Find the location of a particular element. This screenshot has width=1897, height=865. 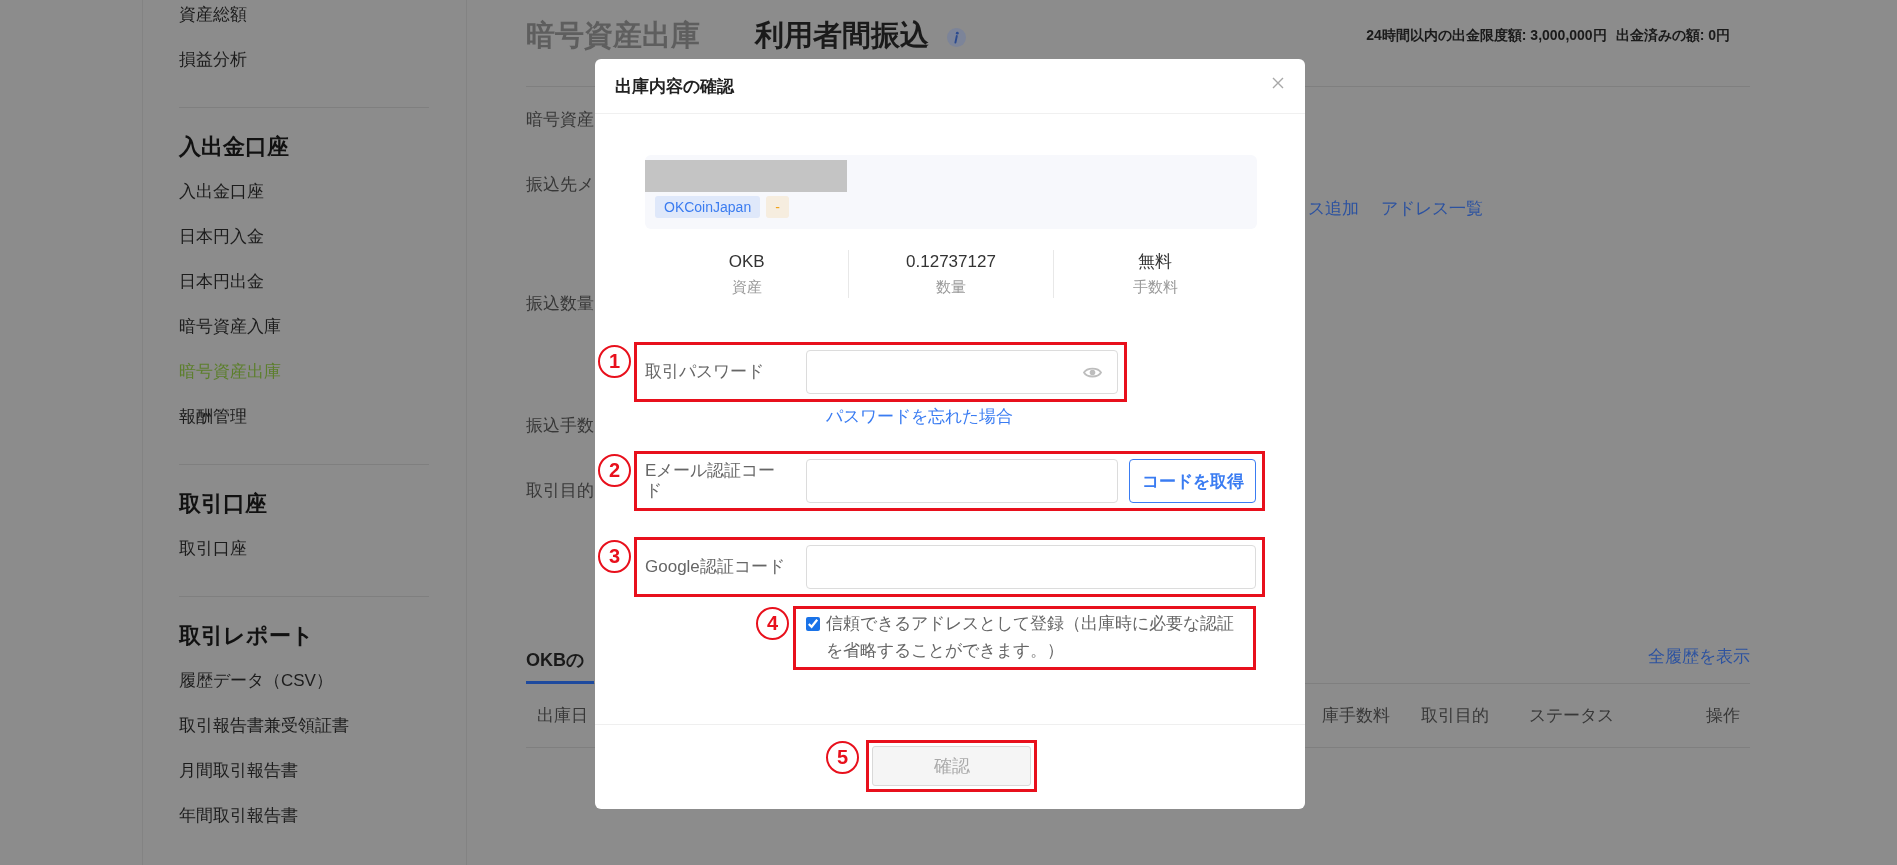

tag: - is located at coordinates (777, 207).